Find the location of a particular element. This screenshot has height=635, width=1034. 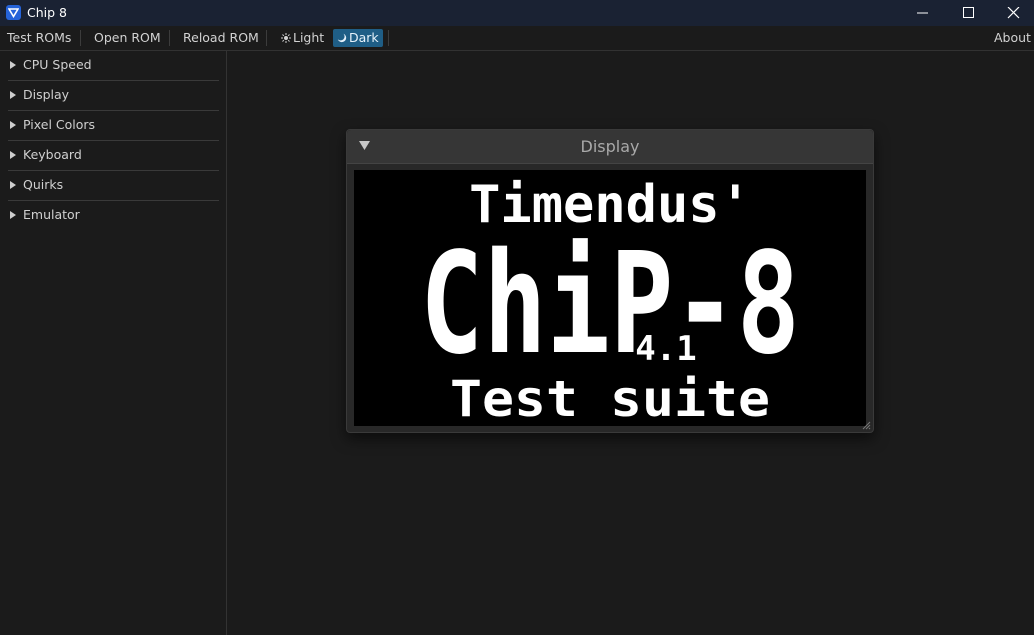

sidebar-item-quirks: Quirks is located at coordinates (113, 186).